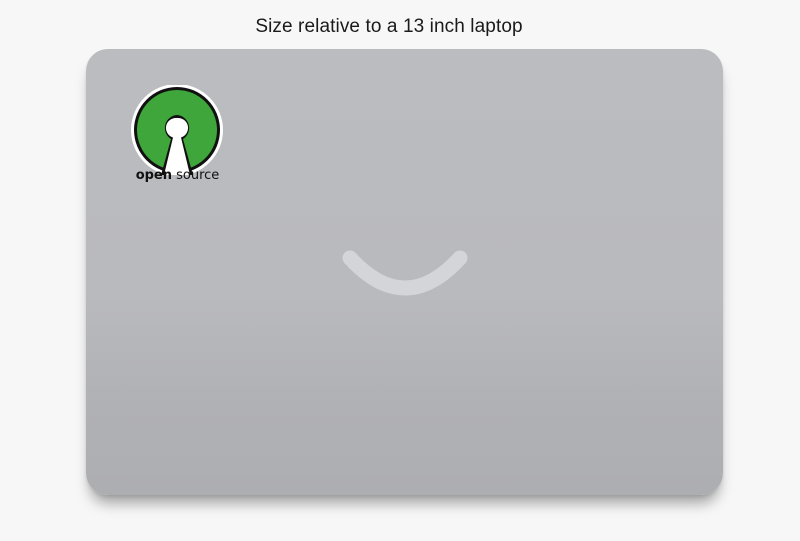  Describe the element at coordinates (153, 175) in the screenshot. I see `sticker-word-open: open` at that location.